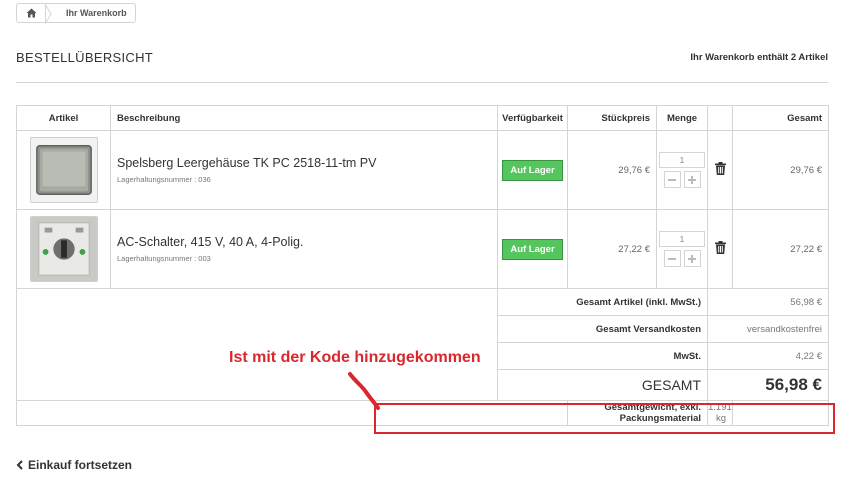  Describe the element at coordinates (96, 13) in the screenshot. I see `breadcrumb-current: Ihr Warenkorb` at that location.